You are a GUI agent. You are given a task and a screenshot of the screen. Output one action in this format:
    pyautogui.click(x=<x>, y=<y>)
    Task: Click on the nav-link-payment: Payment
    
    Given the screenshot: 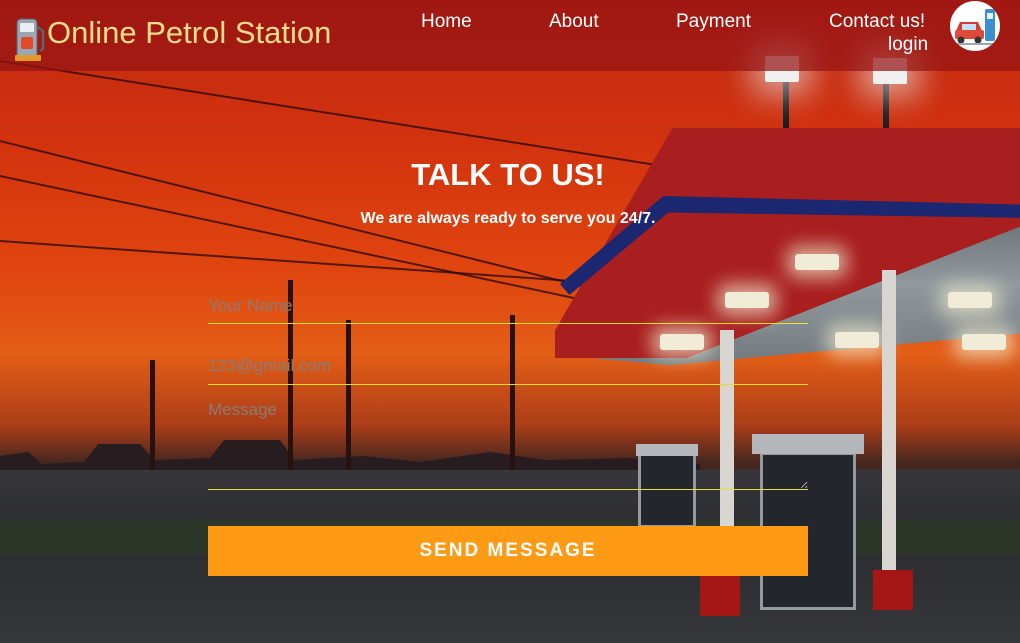 What is the action you would take?
    pyautogui.click(x=713, y=22)
    